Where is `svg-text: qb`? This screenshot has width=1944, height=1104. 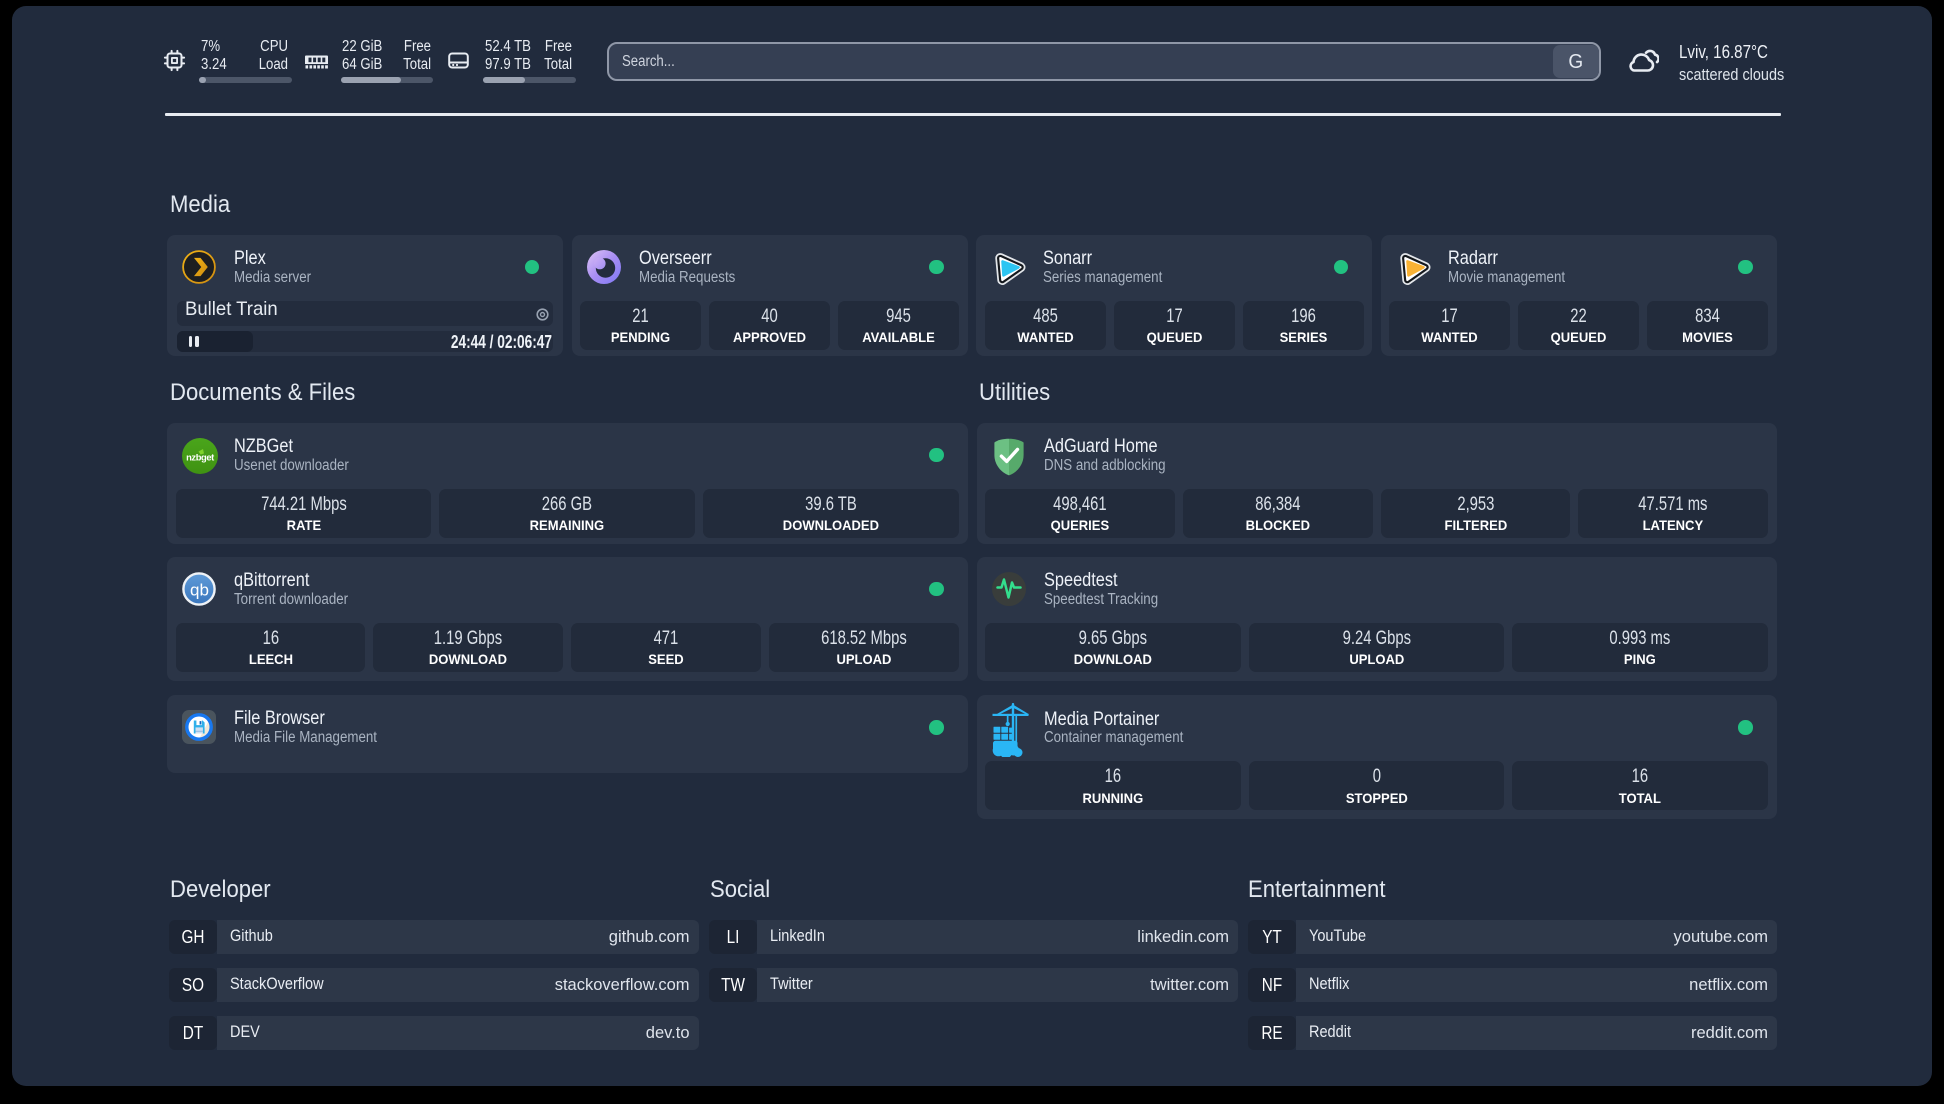
svg-text: qb is located at coordinates (199, 590).